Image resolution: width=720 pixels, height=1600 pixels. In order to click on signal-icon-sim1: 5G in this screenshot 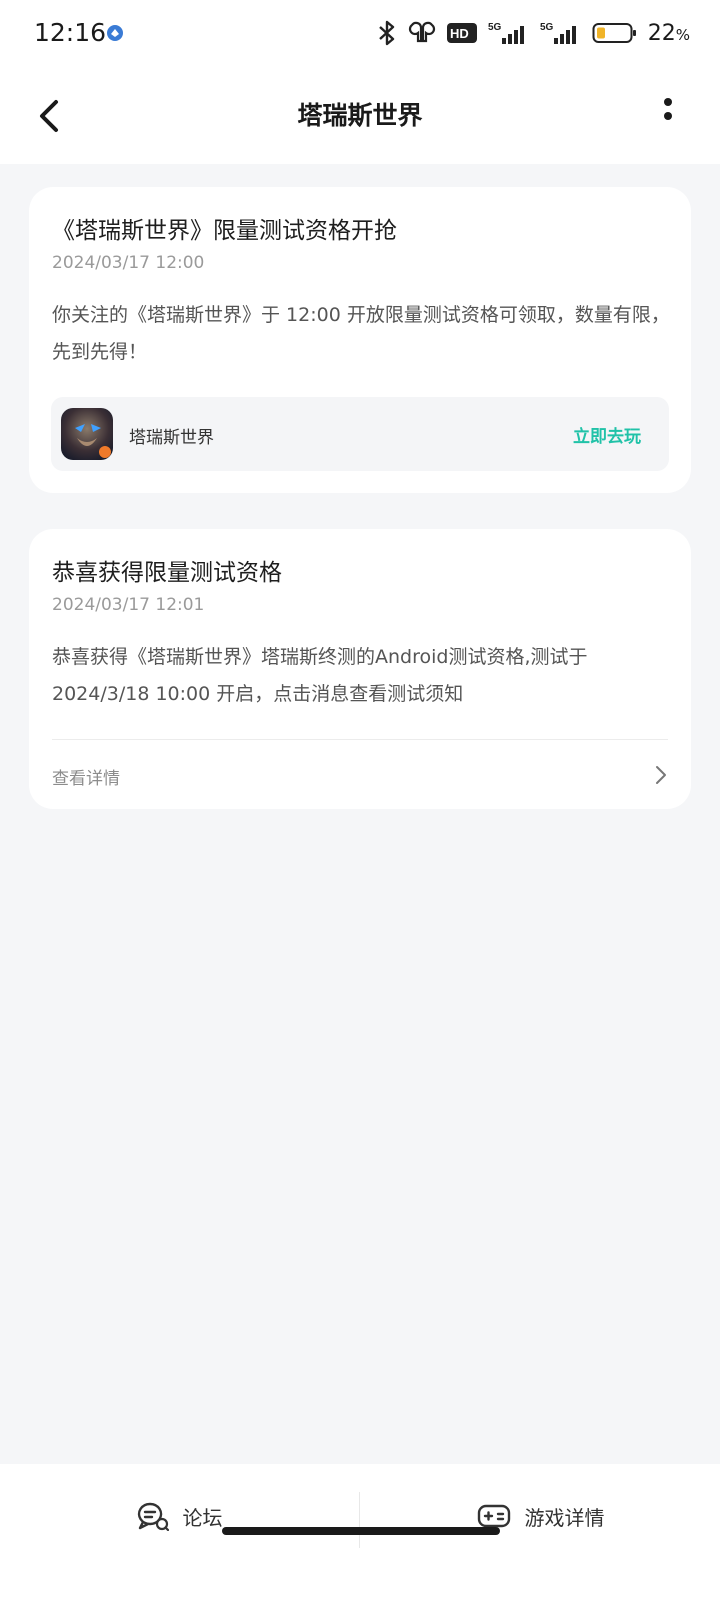, I will do `click(506, 33)`.